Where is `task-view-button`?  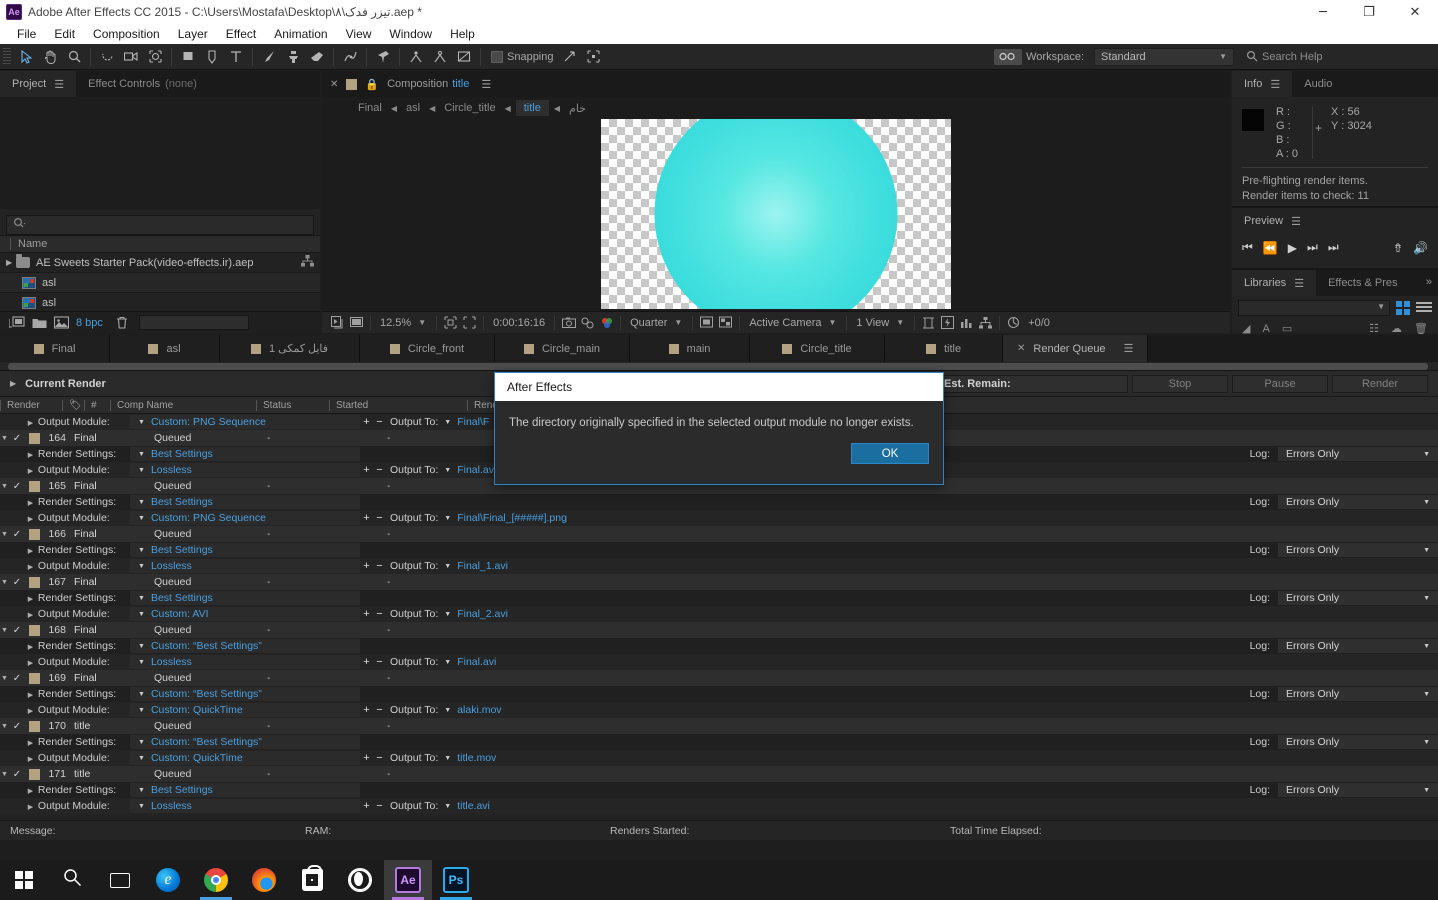
task-view-button is located at coordinates (120, 880).